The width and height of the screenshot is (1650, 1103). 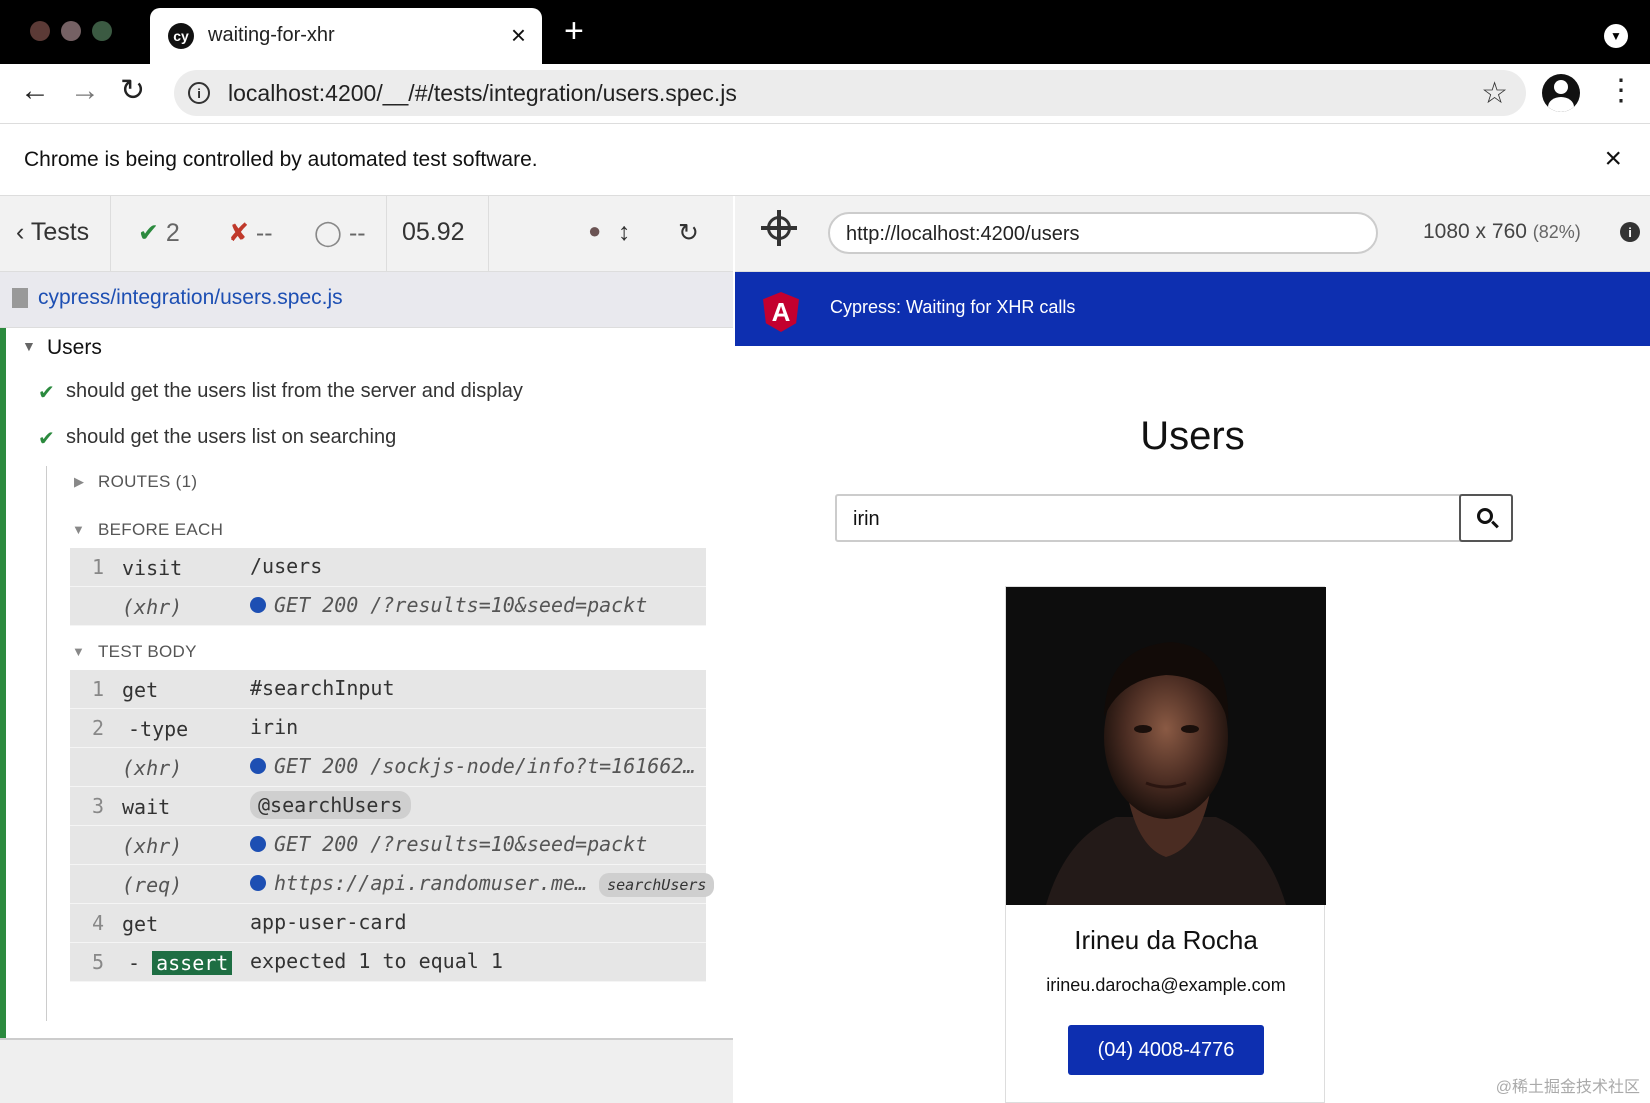 I want to click on command-row: 5 - assert expected 1 to equal 1, so click(x=388, y=962).